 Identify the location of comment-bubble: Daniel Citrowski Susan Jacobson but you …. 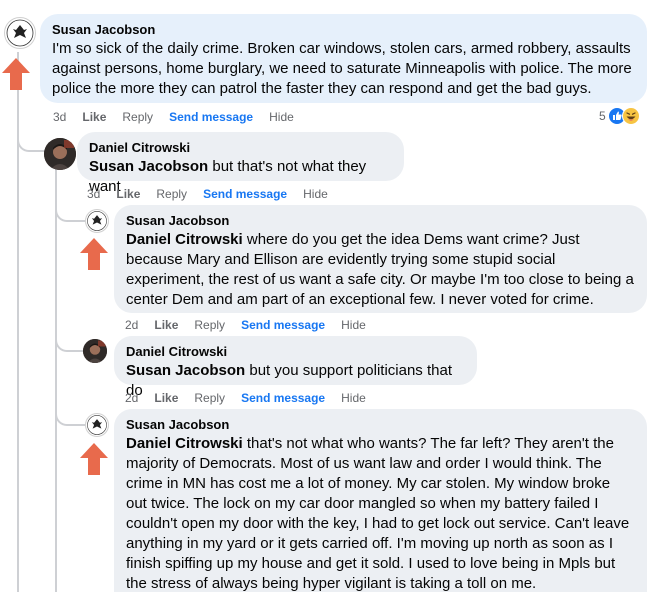
(295, 367).